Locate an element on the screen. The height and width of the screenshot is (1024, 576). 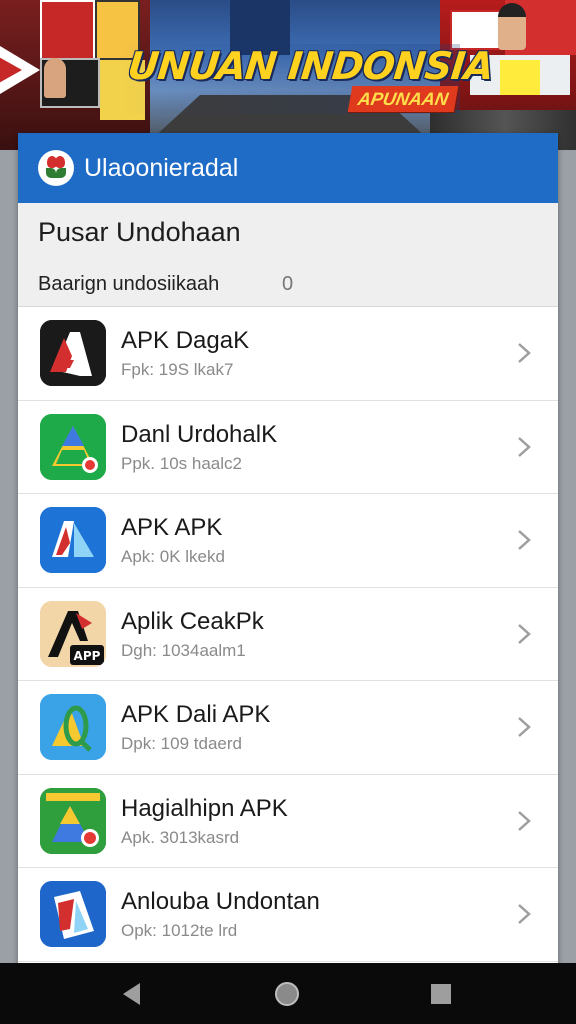
recents-square-icon is located at coordinates (441, 993).